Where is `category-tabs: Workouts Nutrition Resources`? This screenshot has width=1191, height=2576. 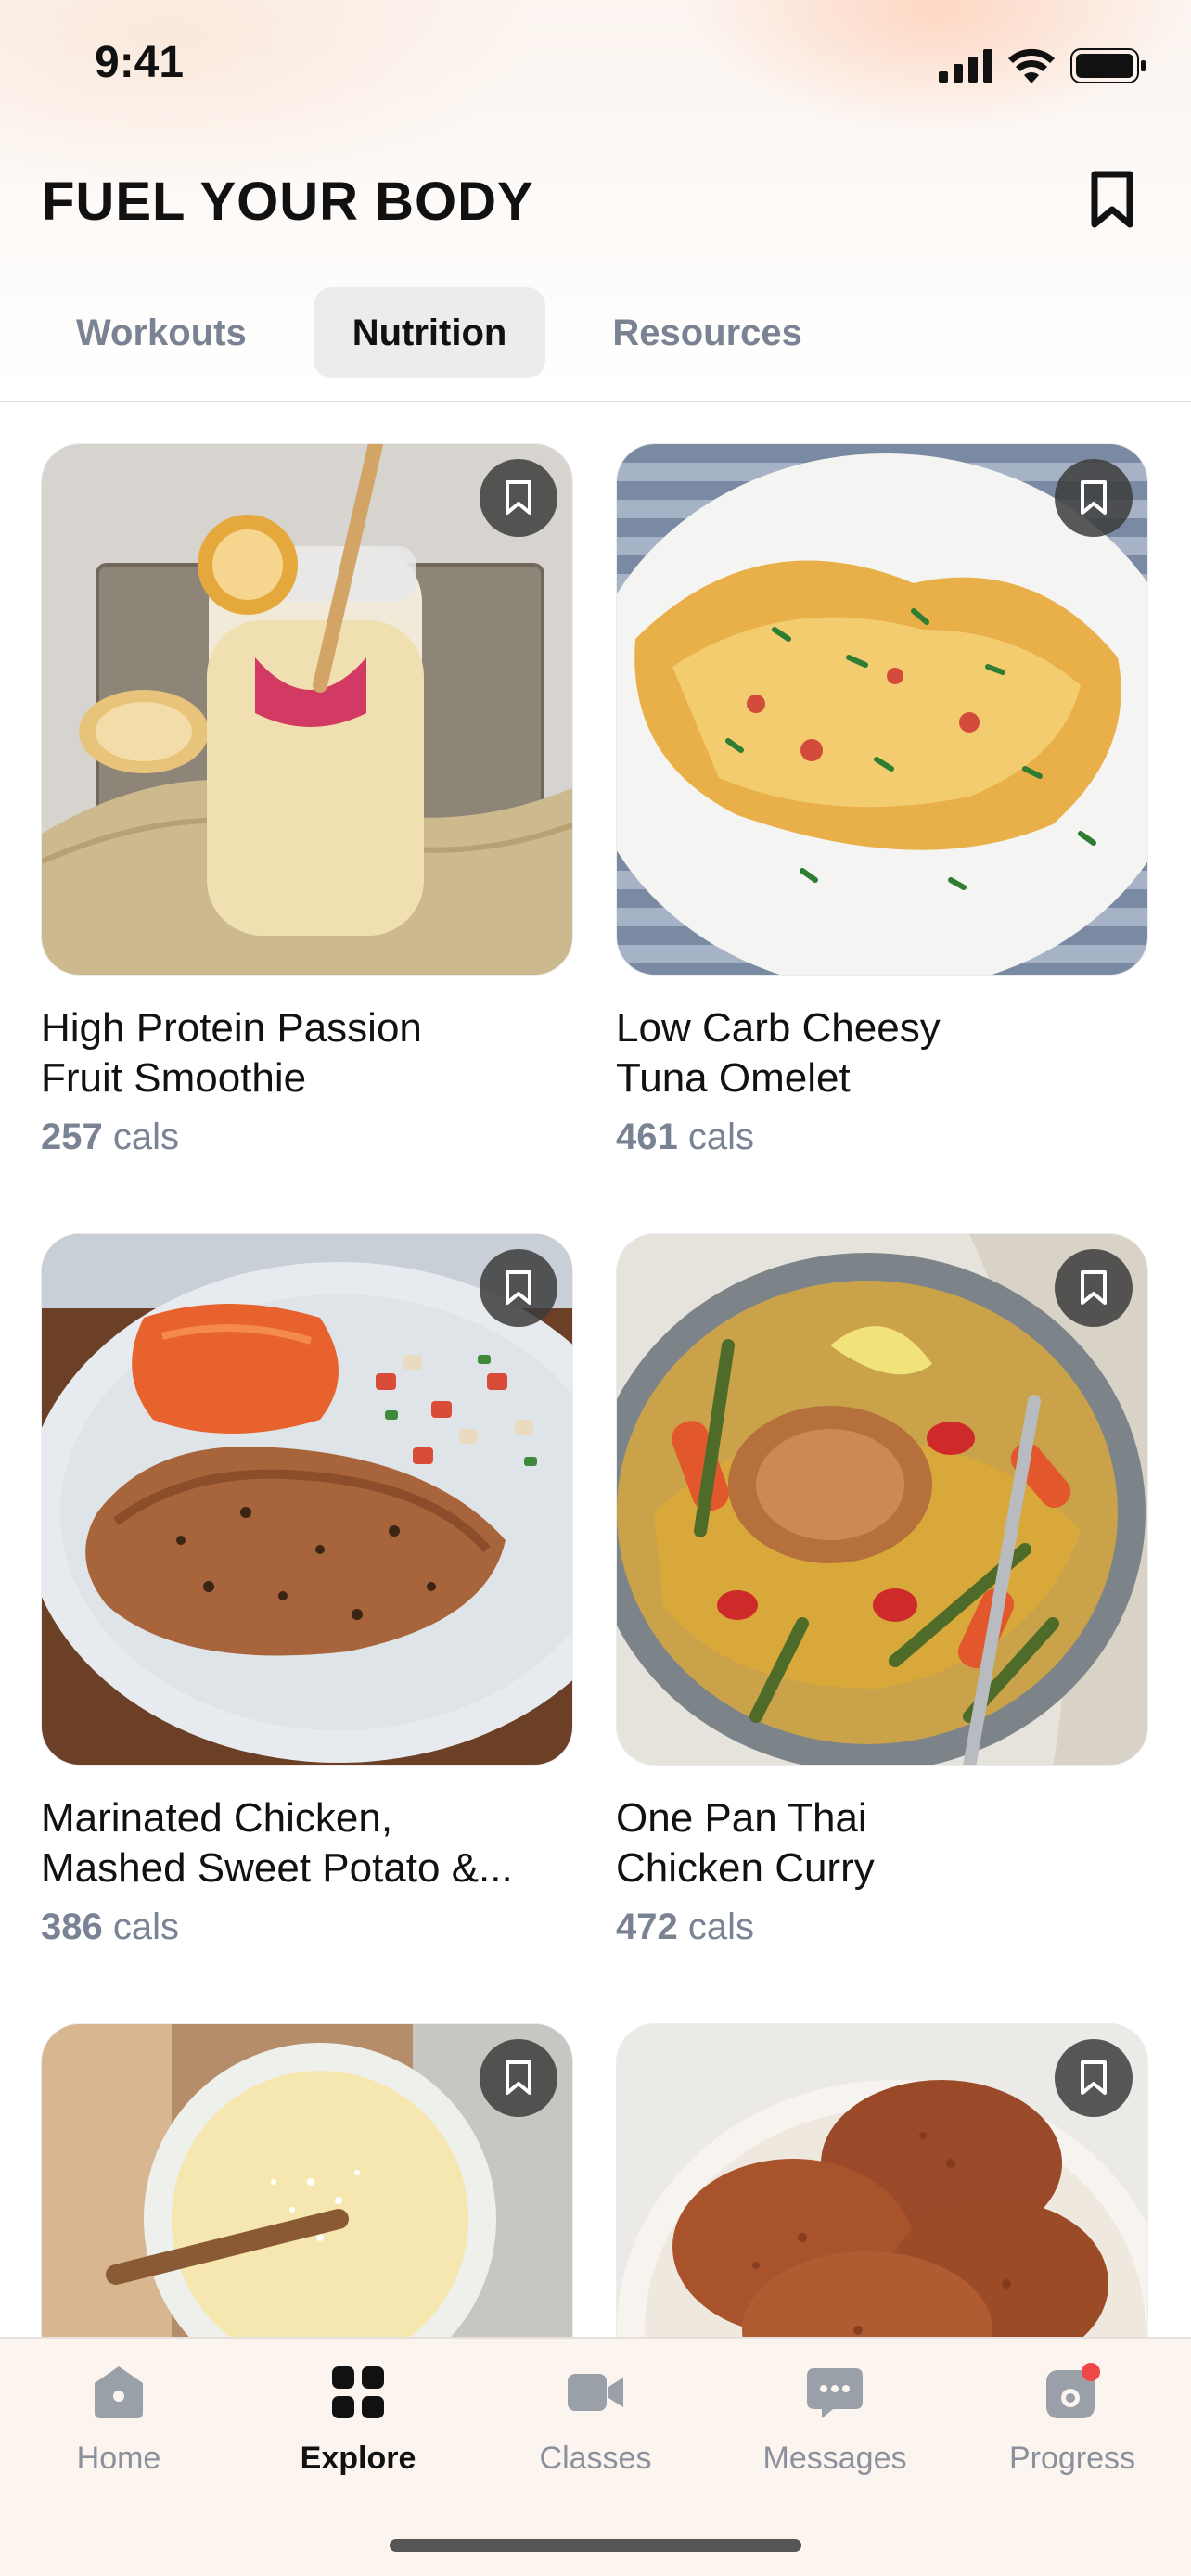
category-tabs: Workouts Nutrition Resources is located at coordinates (439, 333).